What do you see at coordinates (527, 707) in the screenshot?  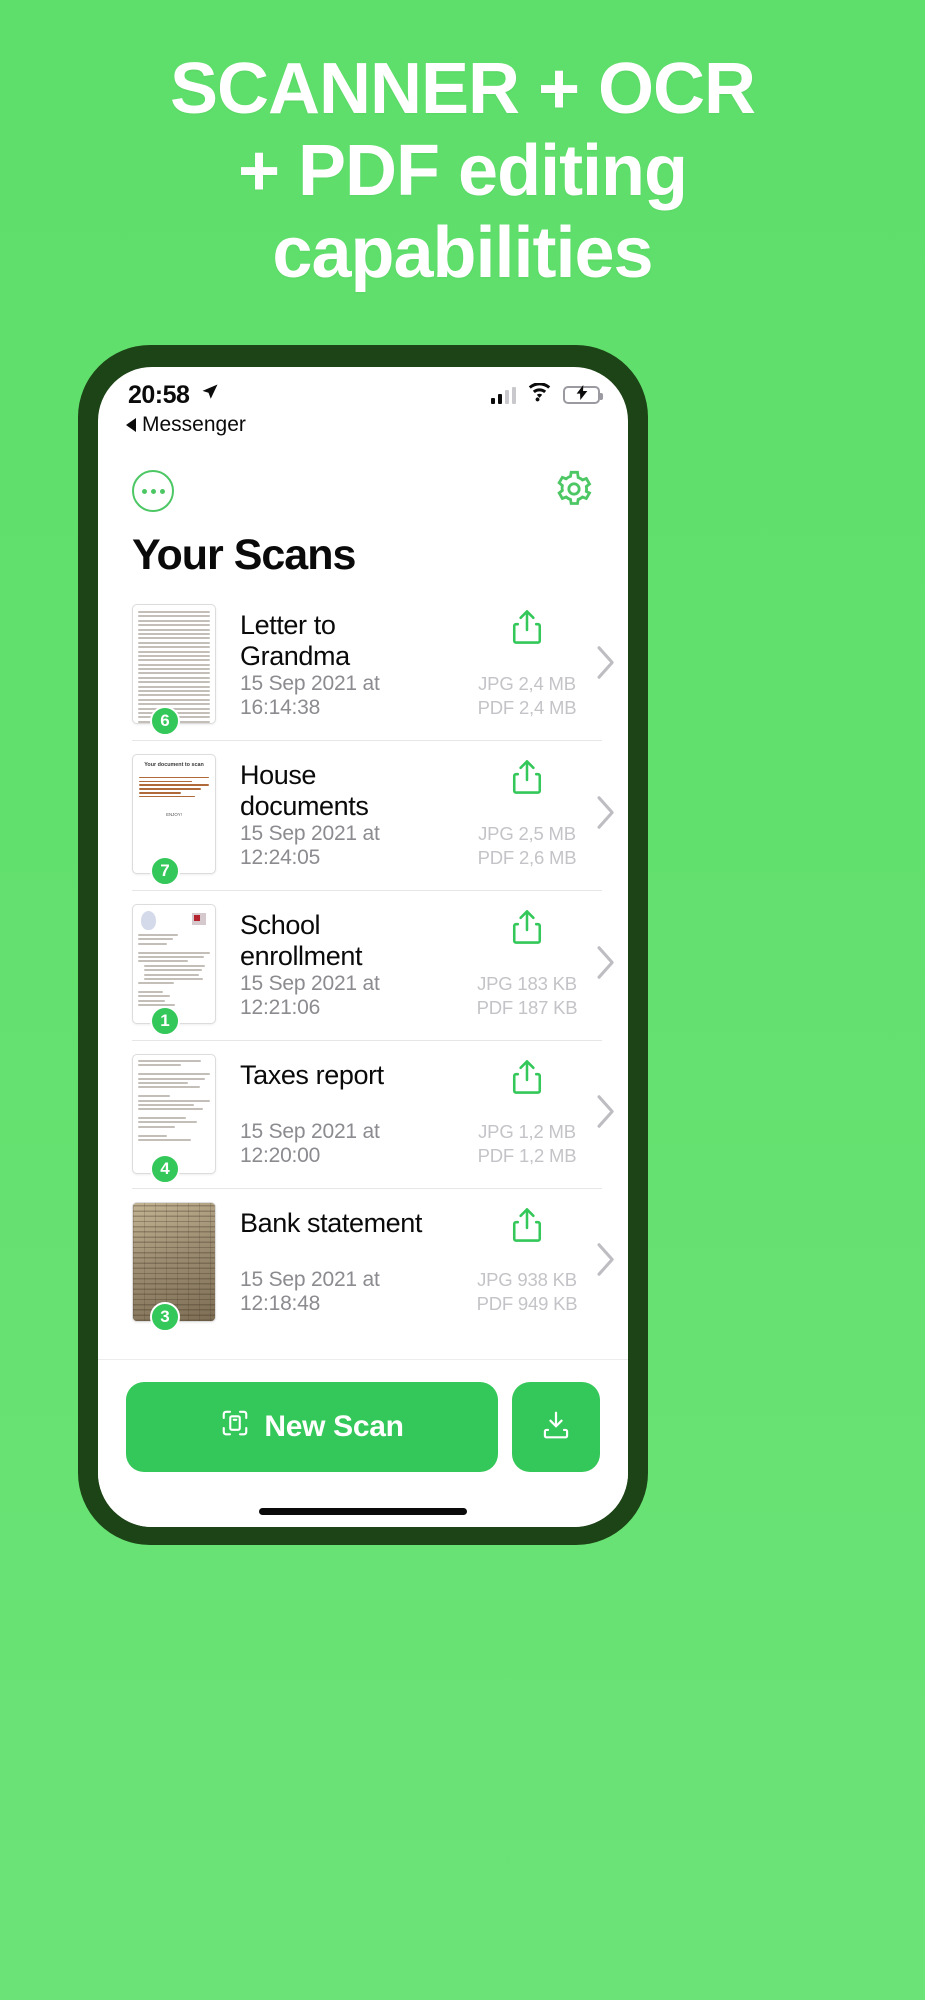 I see `pdf-size: PDF 2,4 MB` at bounding box center [527, 707].